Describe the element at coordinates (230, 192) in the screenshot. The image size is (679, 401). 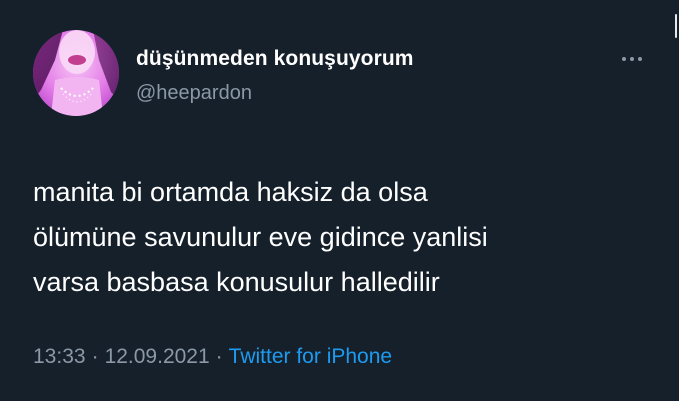
I see `tweet-text-line: manita bi ortamda haksiz da olsa` at that location.